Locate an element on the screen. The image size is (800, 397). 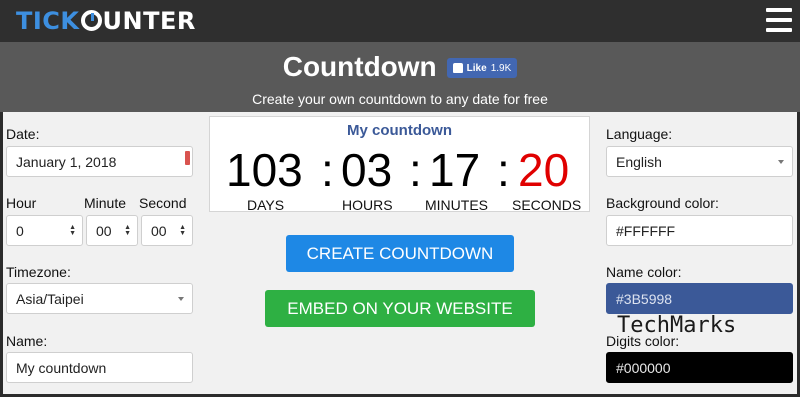
second-label: Second is located at coordinates (163, 203).